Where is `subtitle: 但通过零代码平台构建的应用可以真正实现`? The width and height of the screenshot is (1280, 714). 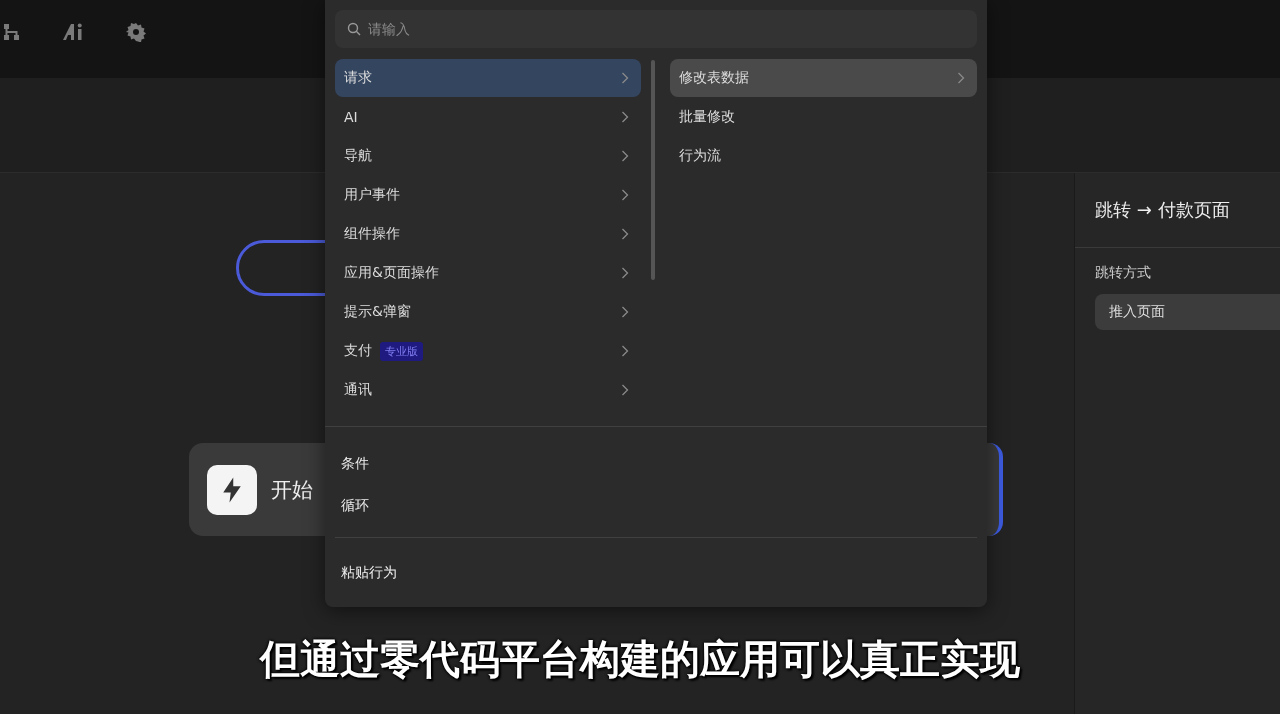
subtitle: 但通过零代码平台构建的应用可以真正实现 is located at coordinates (639, 659).